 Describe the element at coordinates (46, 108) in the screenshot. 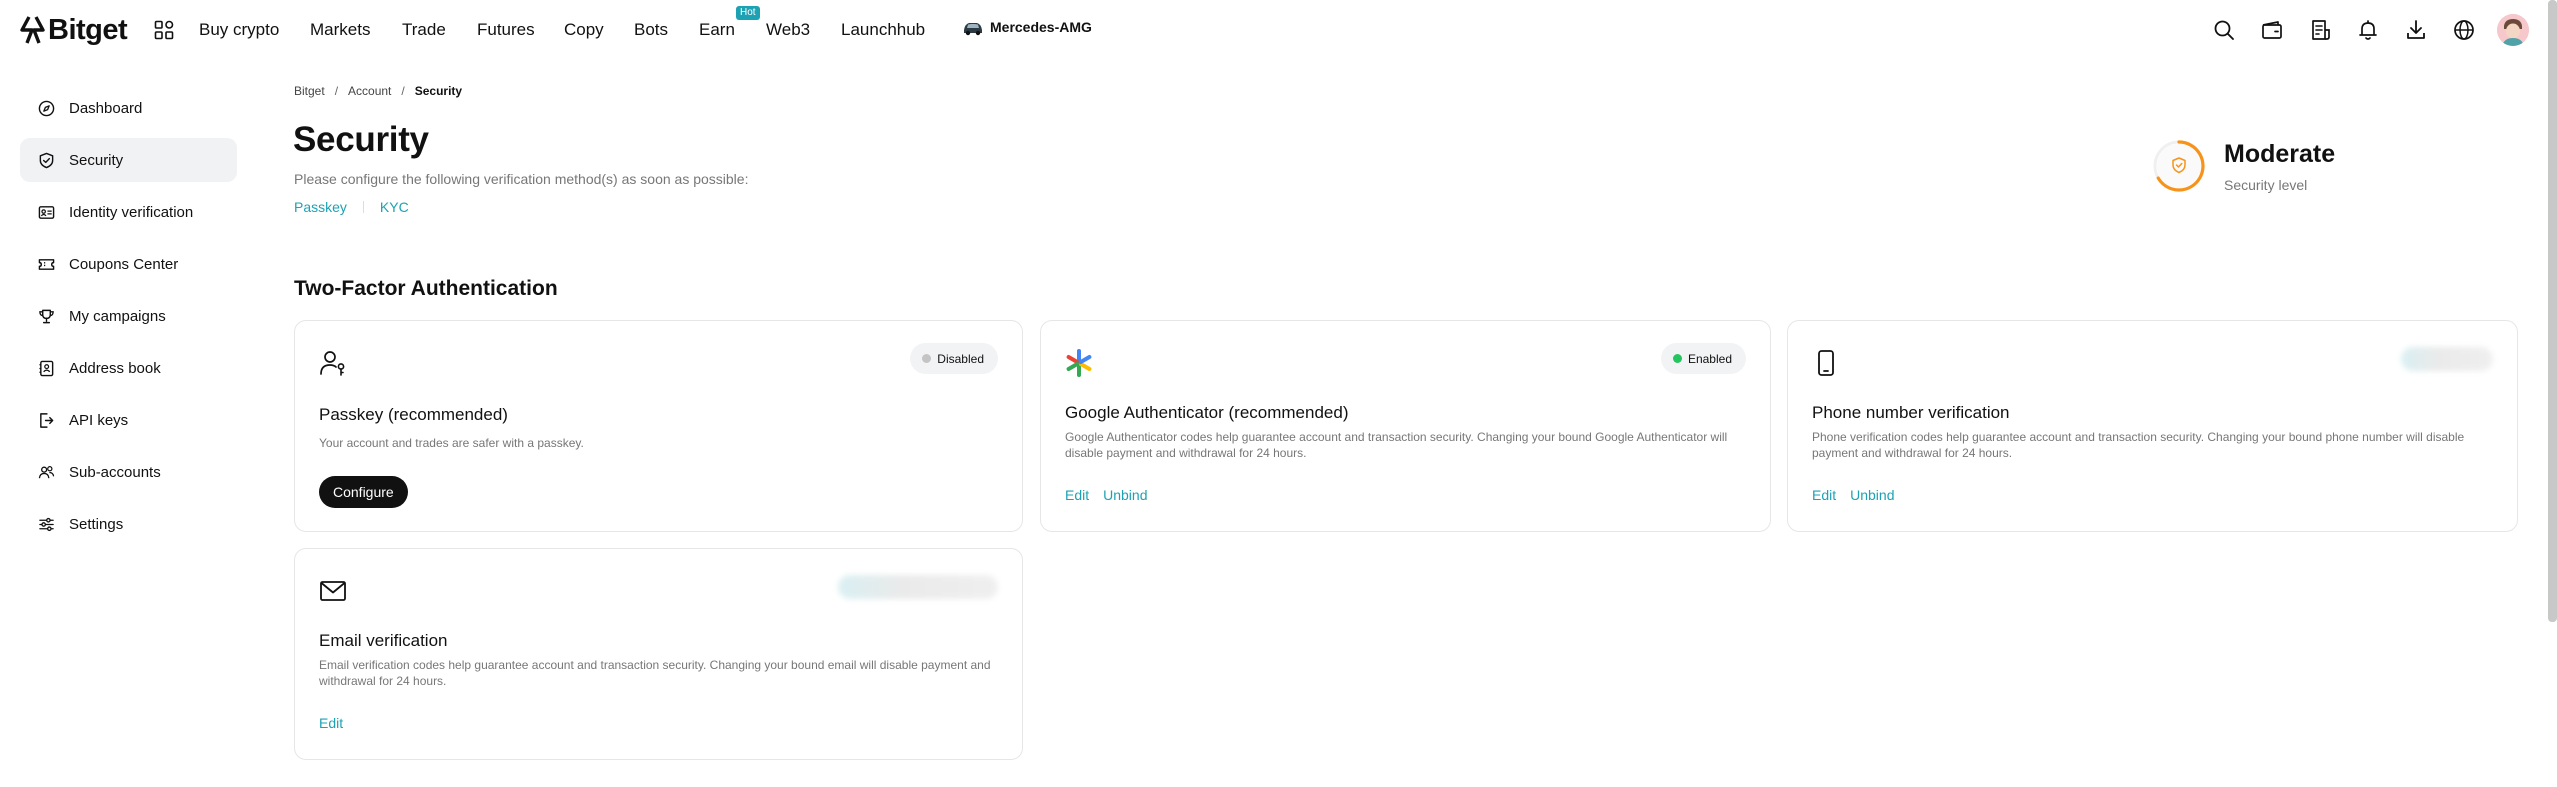

I see `compass-icon` at that location.